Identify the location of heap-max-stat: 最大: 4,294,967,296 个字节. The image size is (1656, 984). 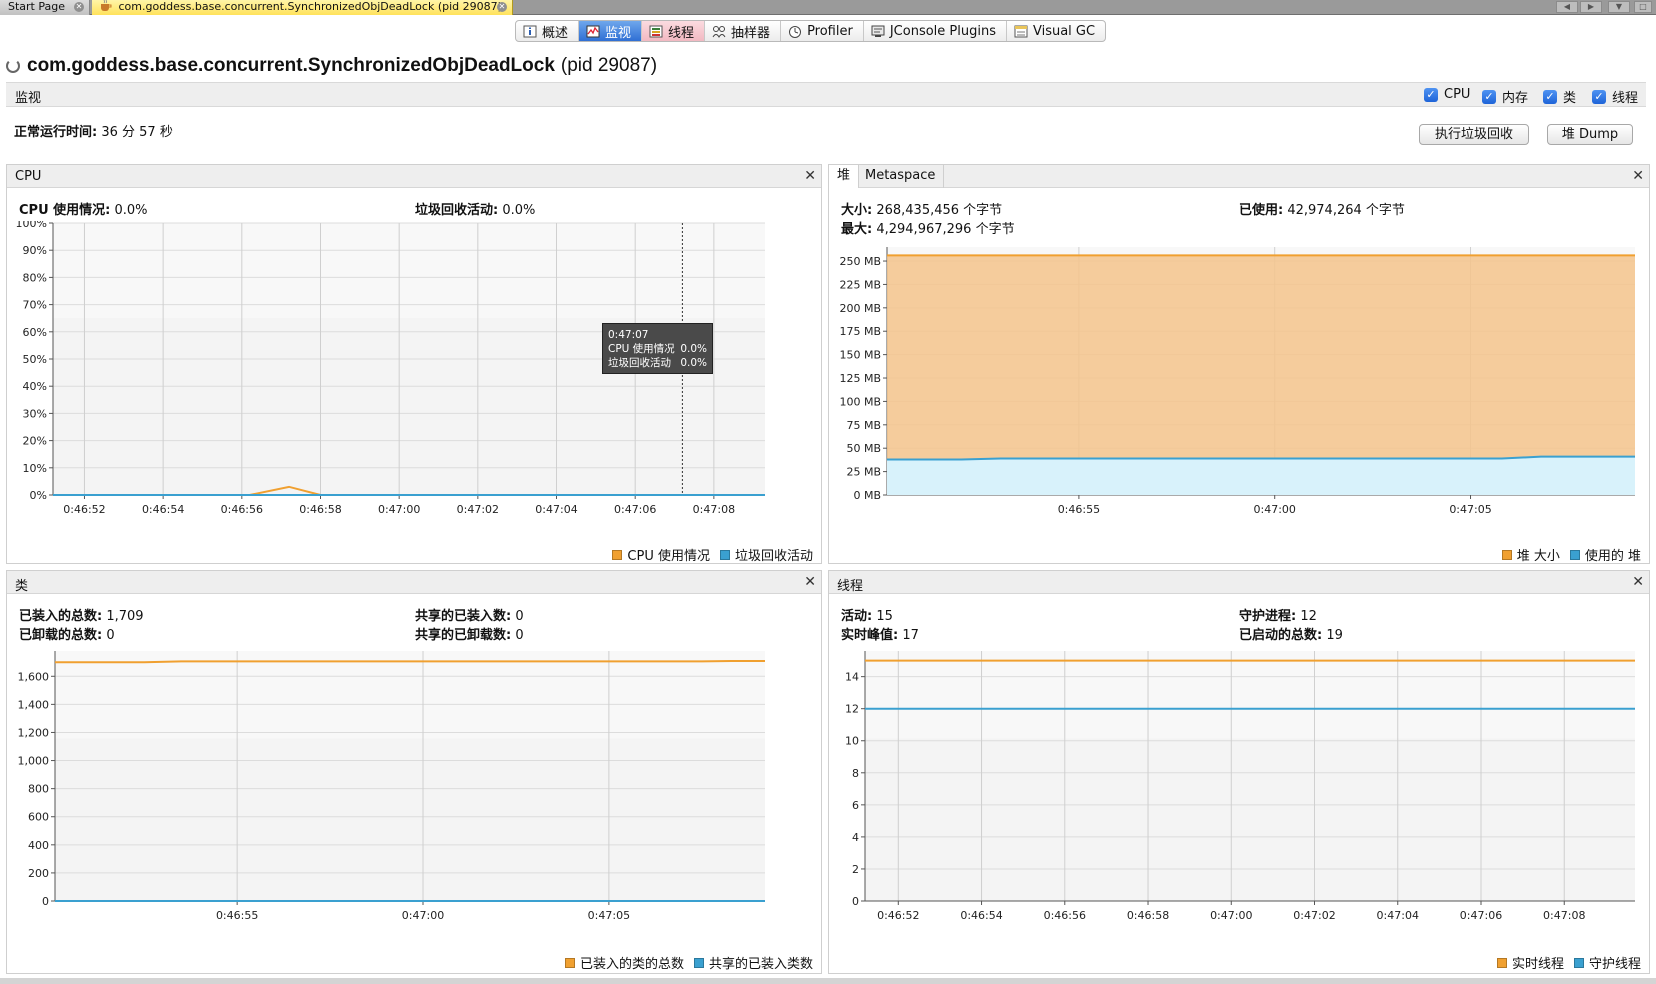
(928, 227).